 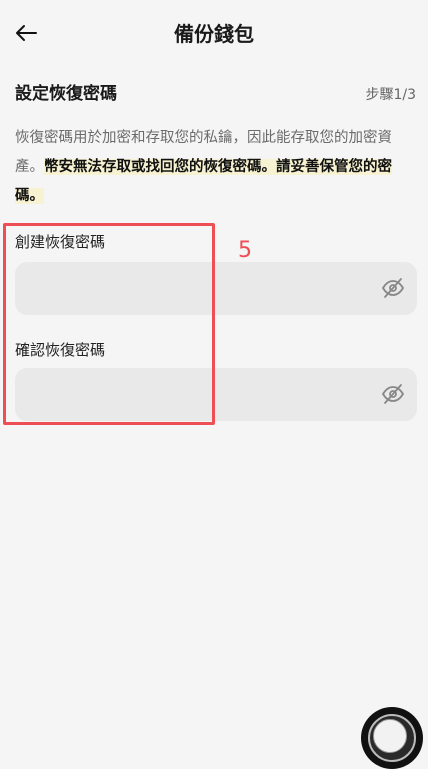 I want to click on section-title: 設定恢復密碼, so click(x=66, y=94).